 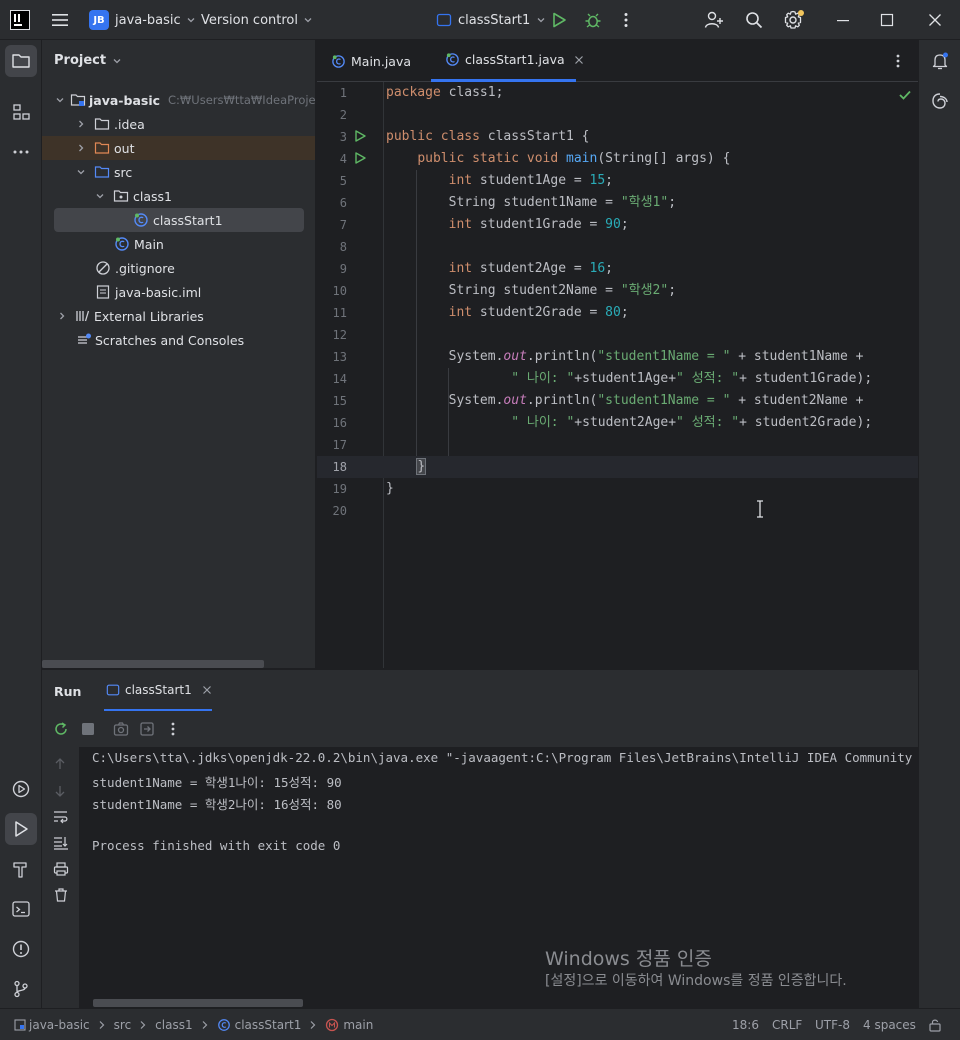 I want to click on breadcrumb-item: java-basic, so click(x=59, y=1025).